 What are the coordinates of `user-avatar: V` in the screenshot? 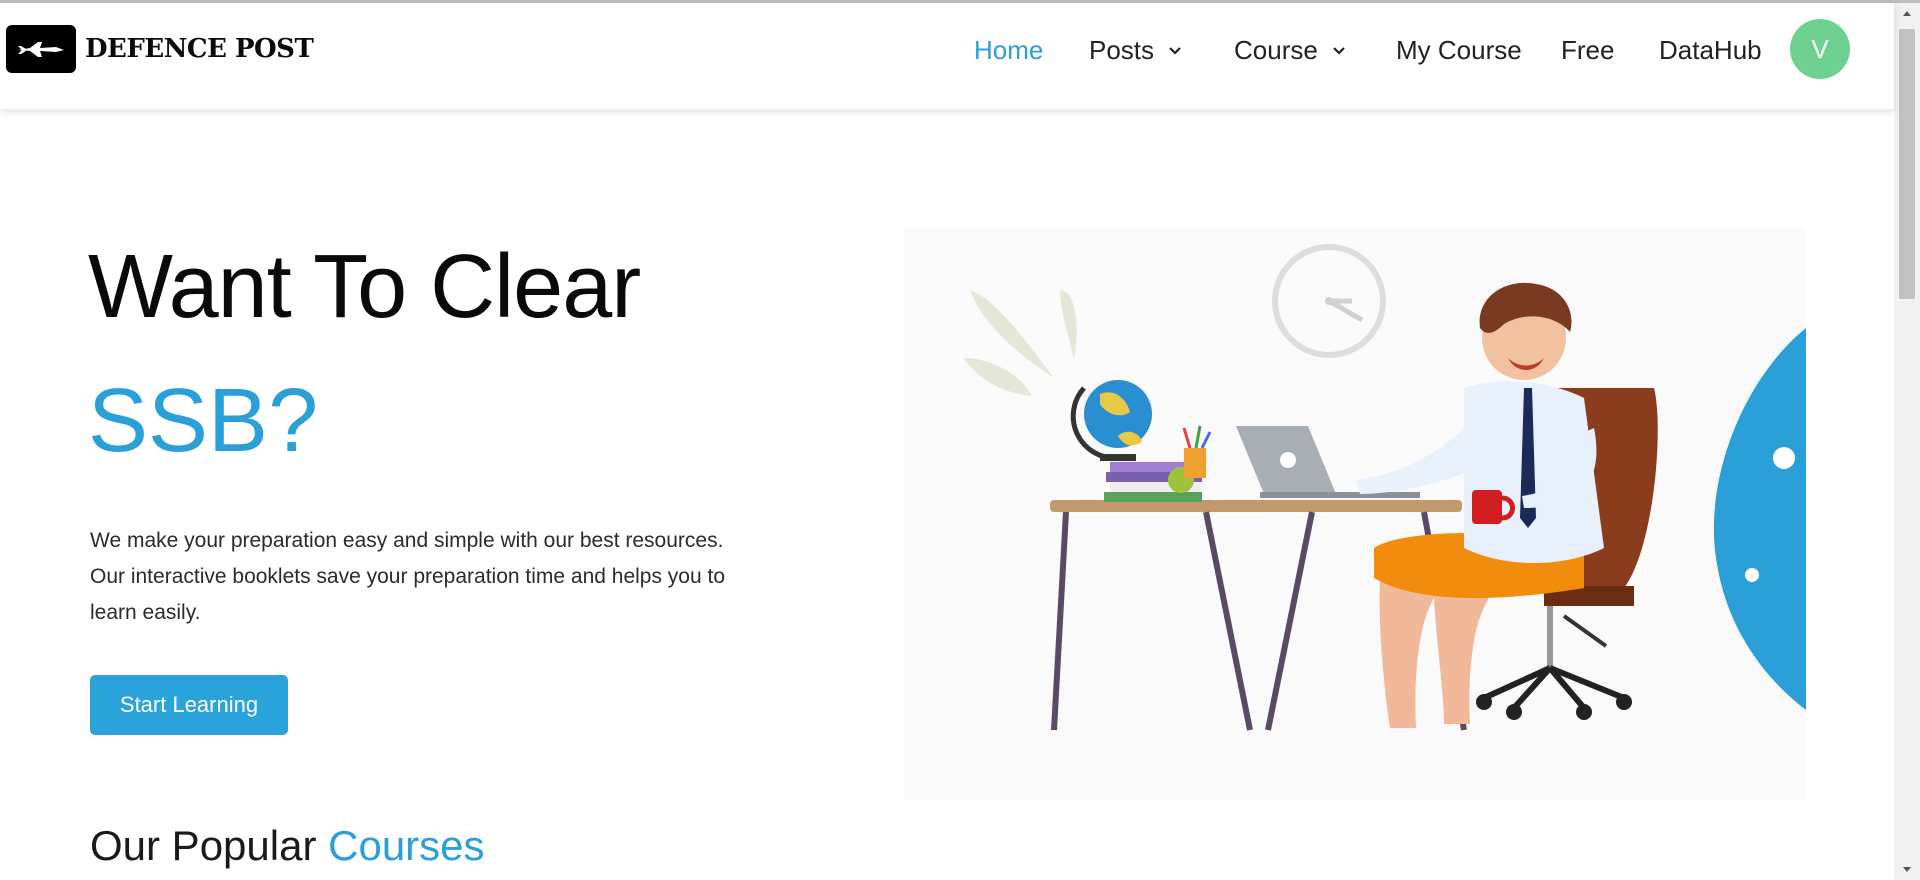 It's located at (1820, 49).